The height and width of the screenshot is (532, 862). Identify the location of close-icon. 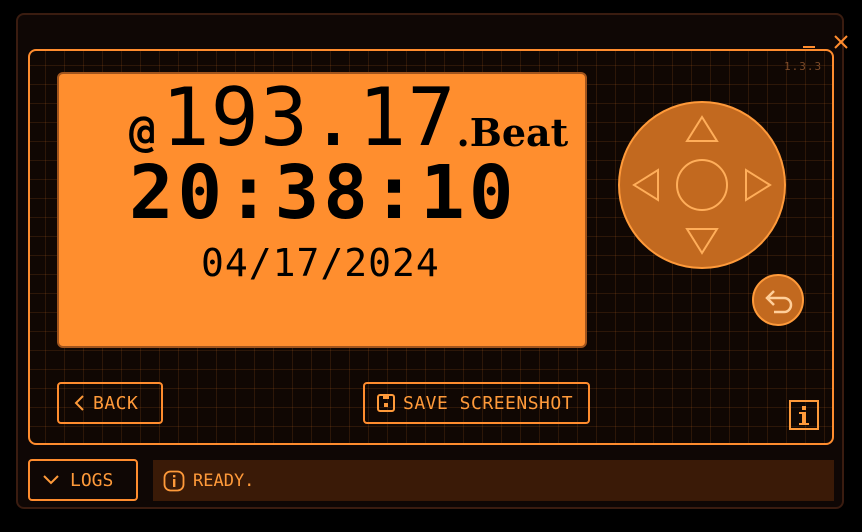
(841, 42).